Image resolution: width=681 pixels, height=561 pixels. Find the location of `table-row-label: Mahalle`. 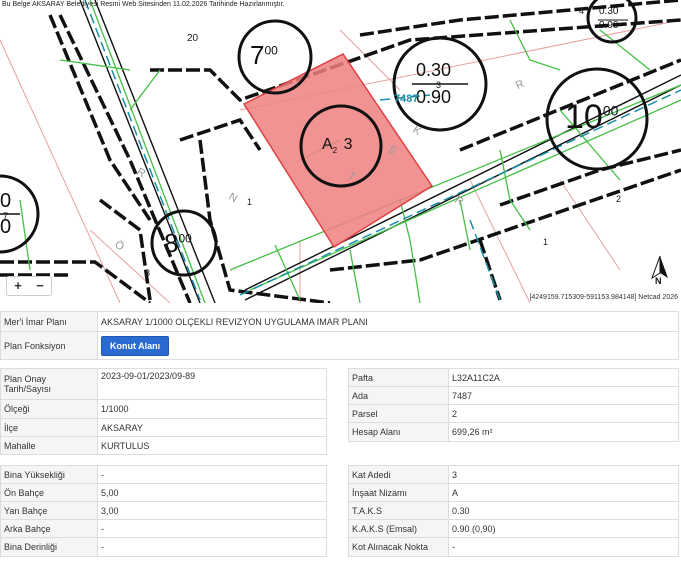

table-row-label: Mahalle is located at coordinates (49, 445).